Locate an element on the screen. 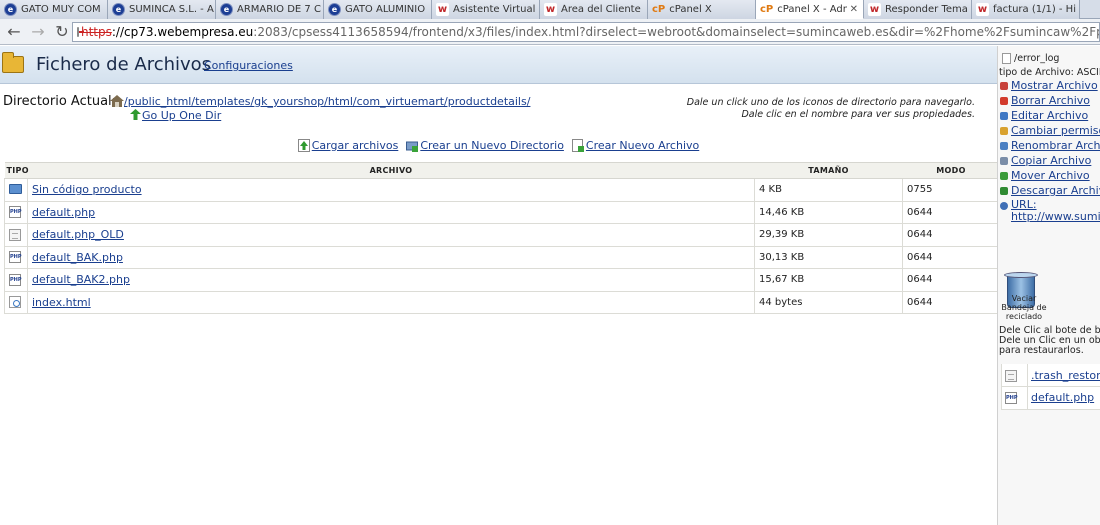 The image size is (1100, 525). url-scheme: https is located at coordinates (96, 32).